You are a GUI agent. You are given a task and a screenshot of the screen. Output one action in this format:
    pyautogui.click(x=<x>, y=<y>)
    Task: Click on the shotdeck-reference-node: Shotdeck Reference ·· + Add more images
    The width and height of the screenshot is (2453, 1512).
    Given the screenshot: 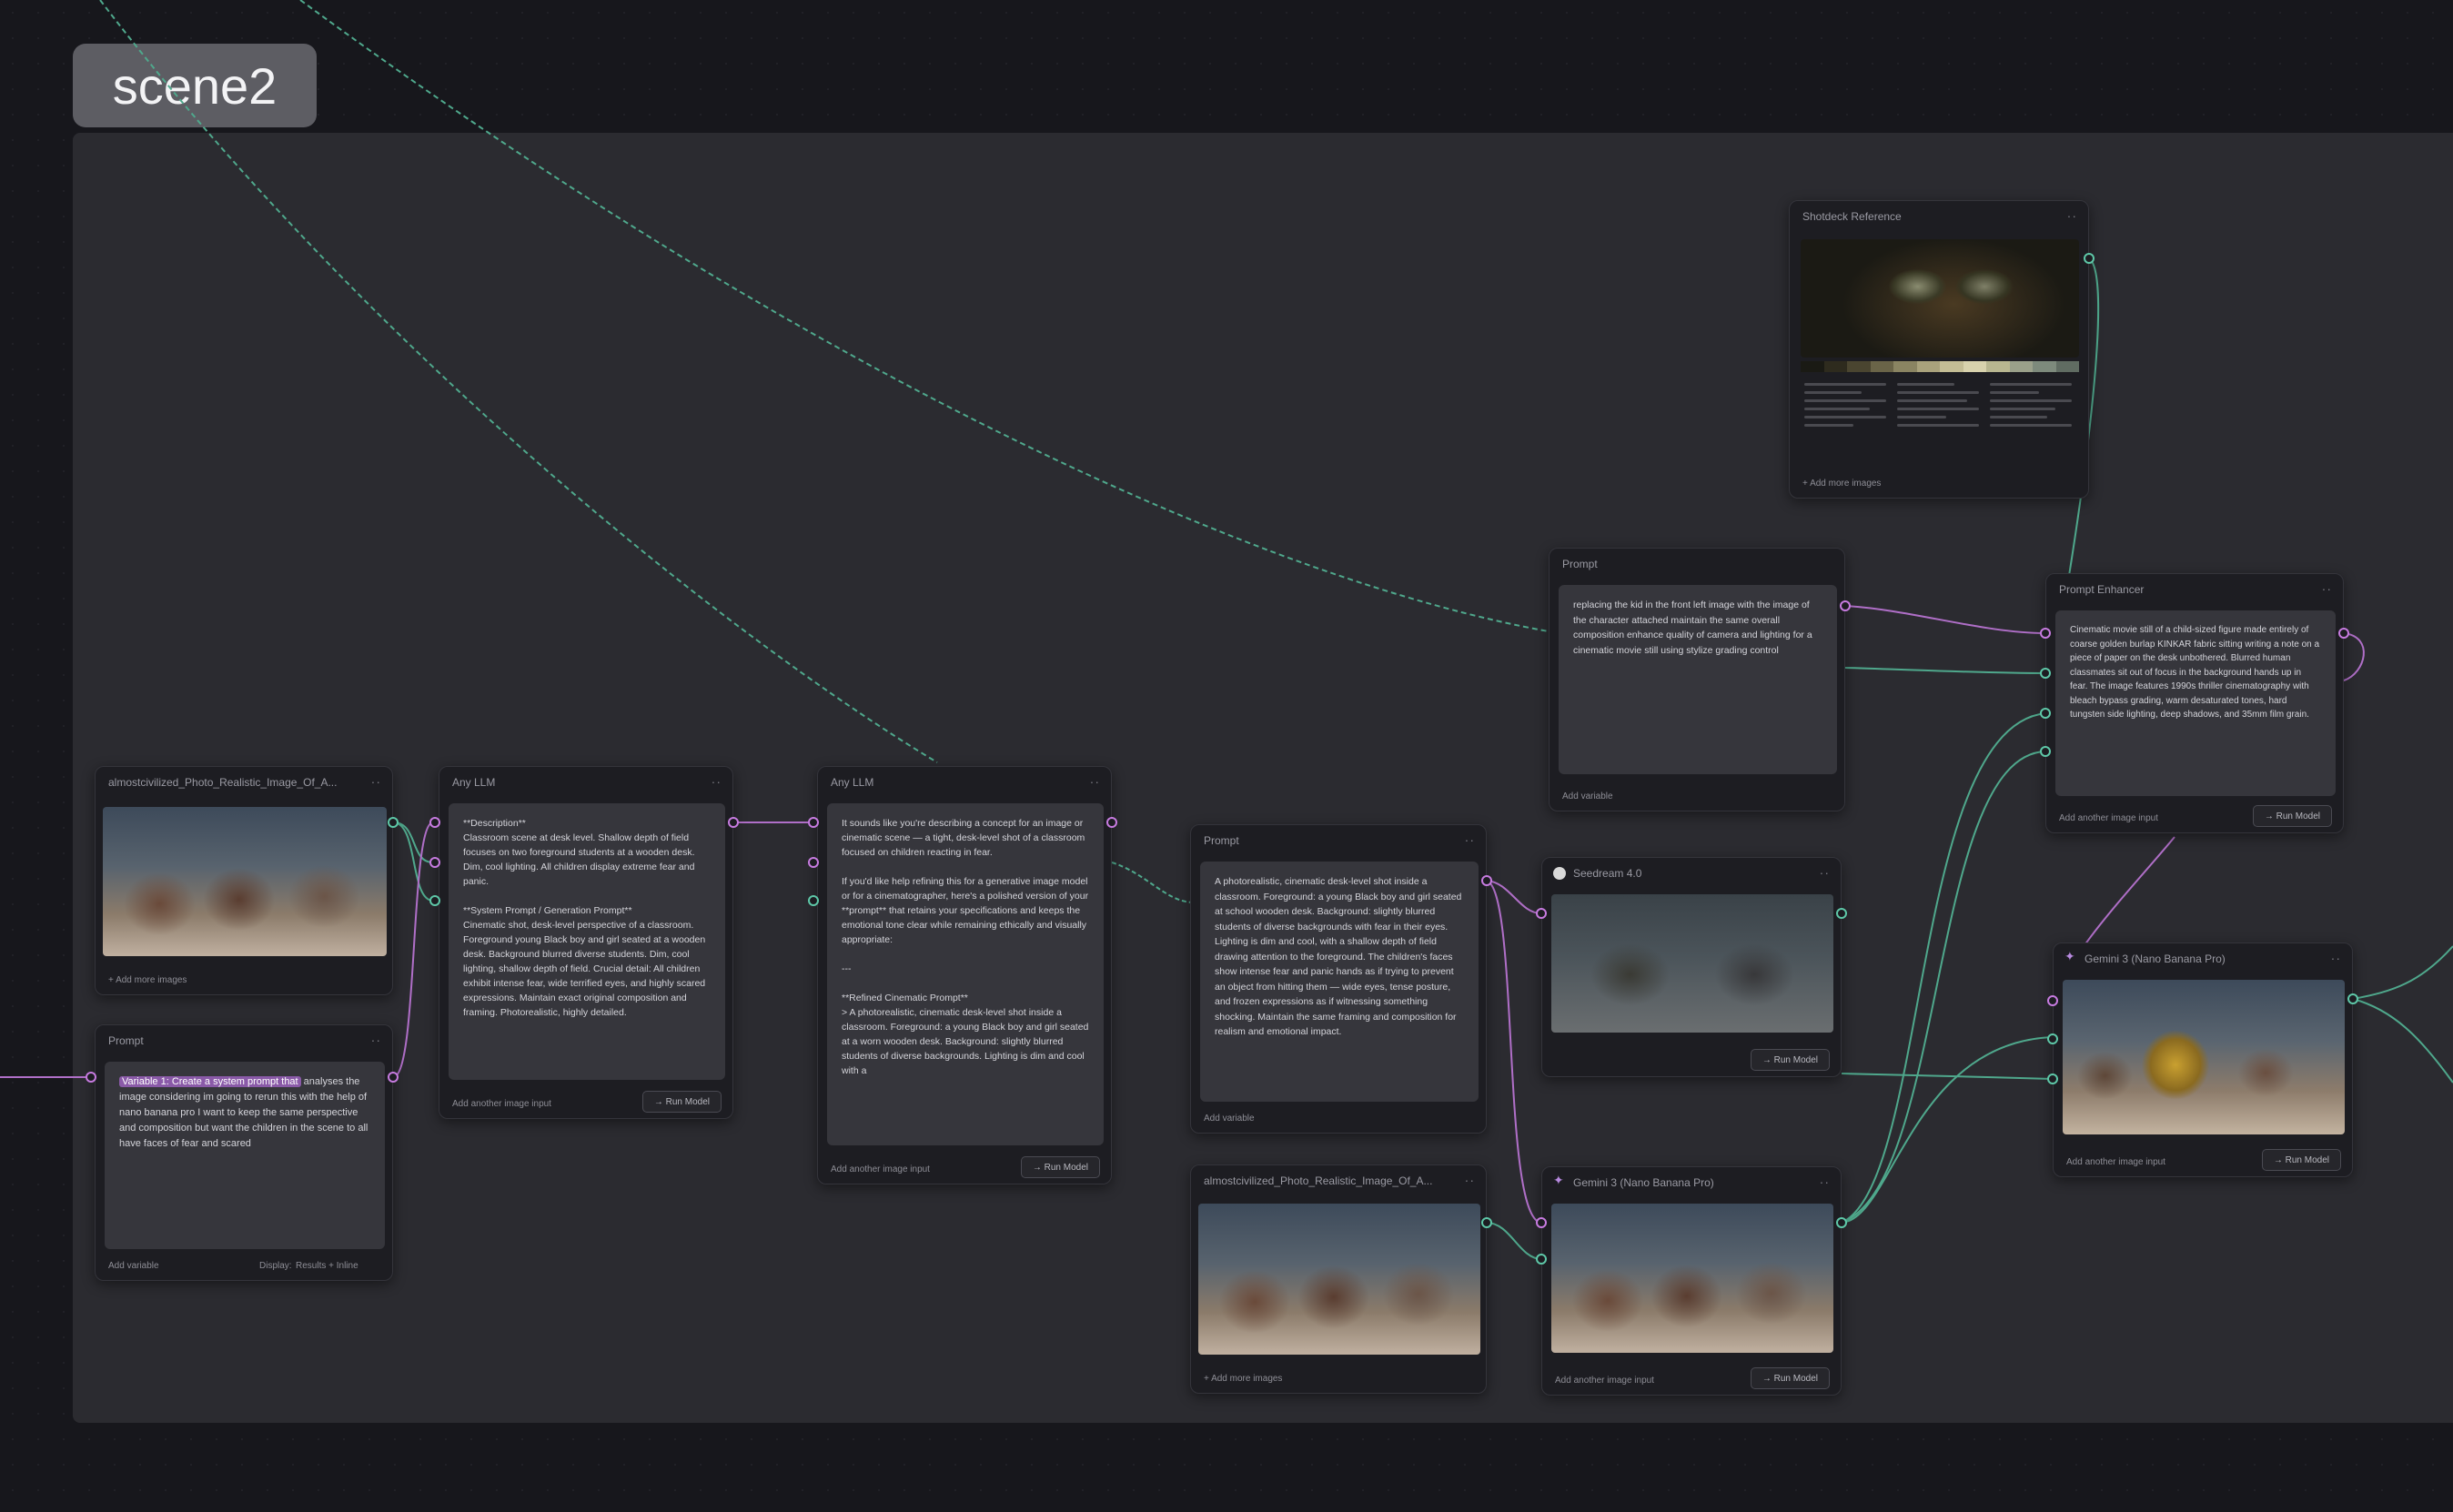 What is the action you would take?
    pyautogui.click(x=1939, y=350)
    